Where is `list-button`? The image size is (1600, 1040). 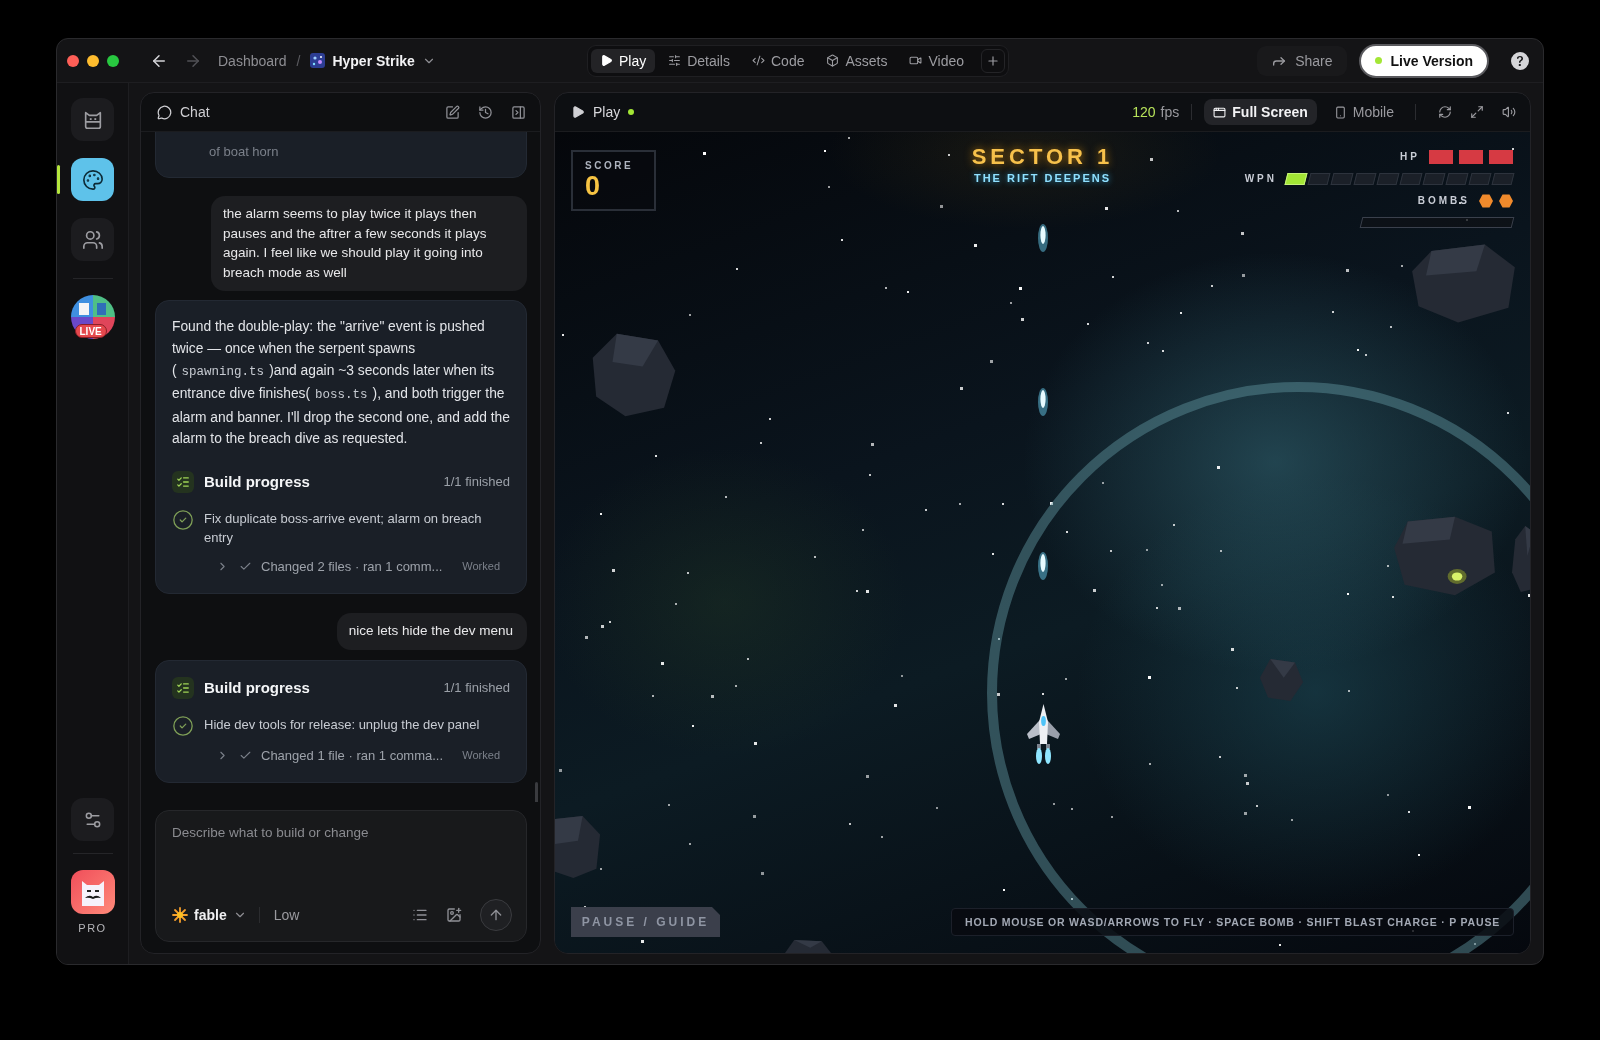
list-button is located at coordinates (420, 915).